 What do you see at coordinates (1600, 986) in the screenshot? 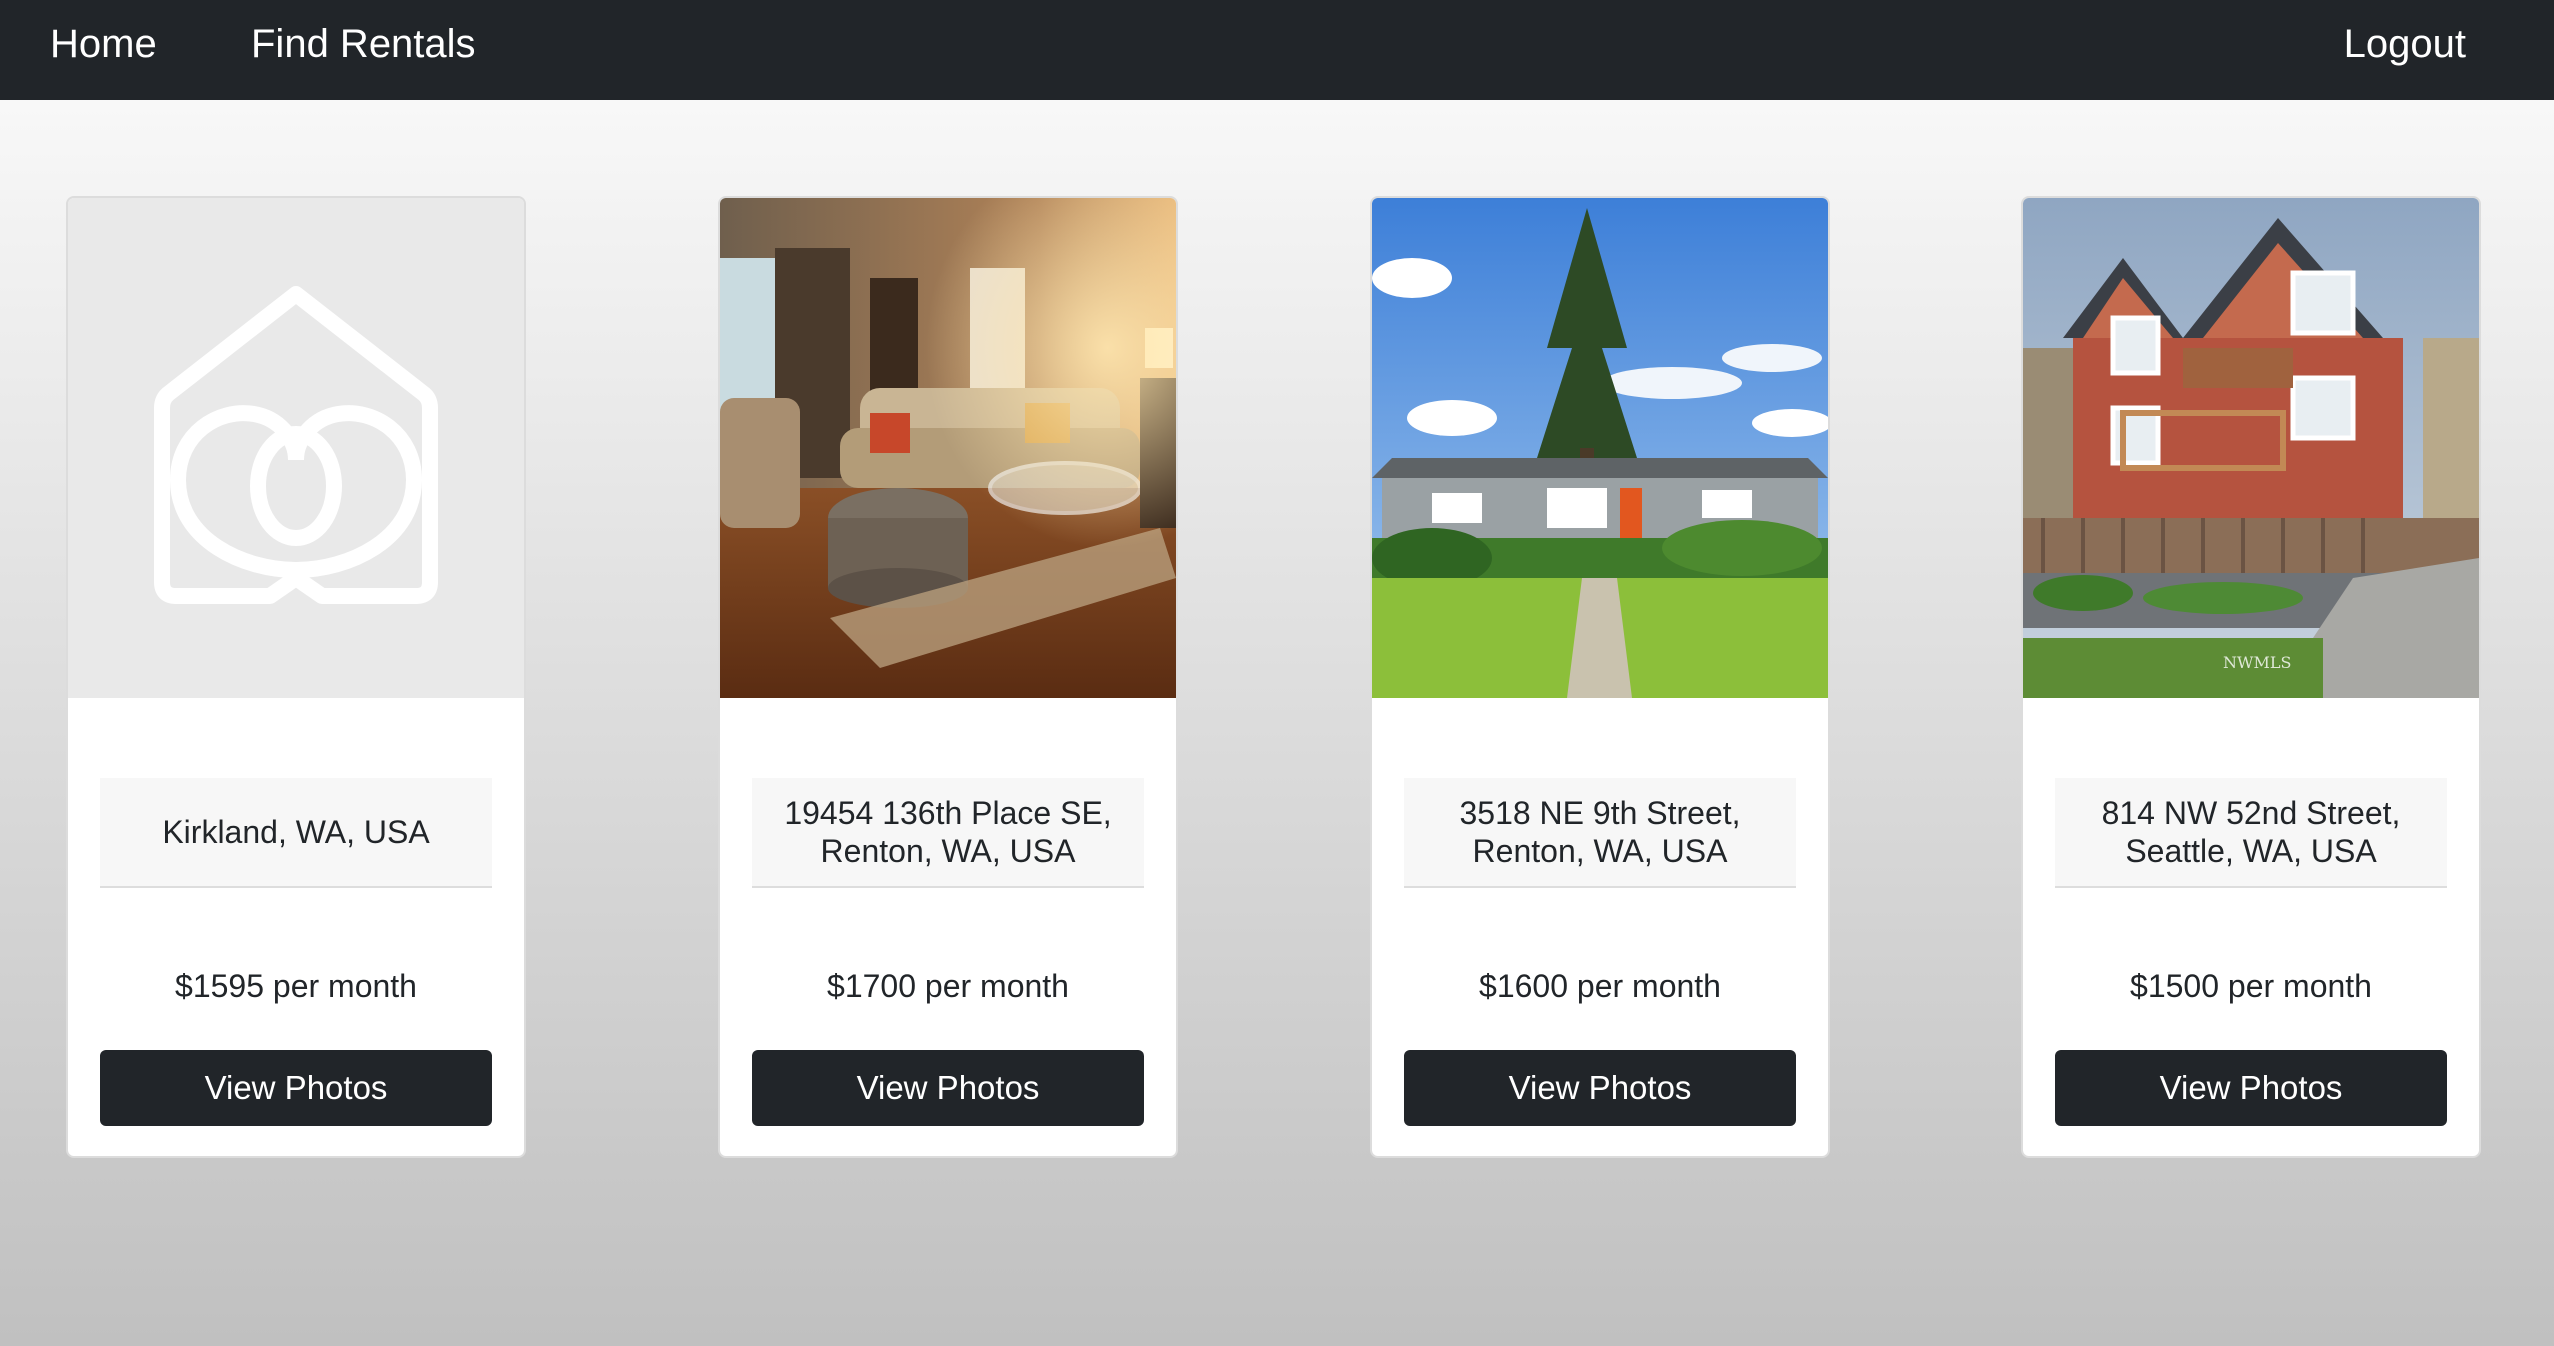
I see `listing-price: $1600 per month` at bounding box center [1600, 986].